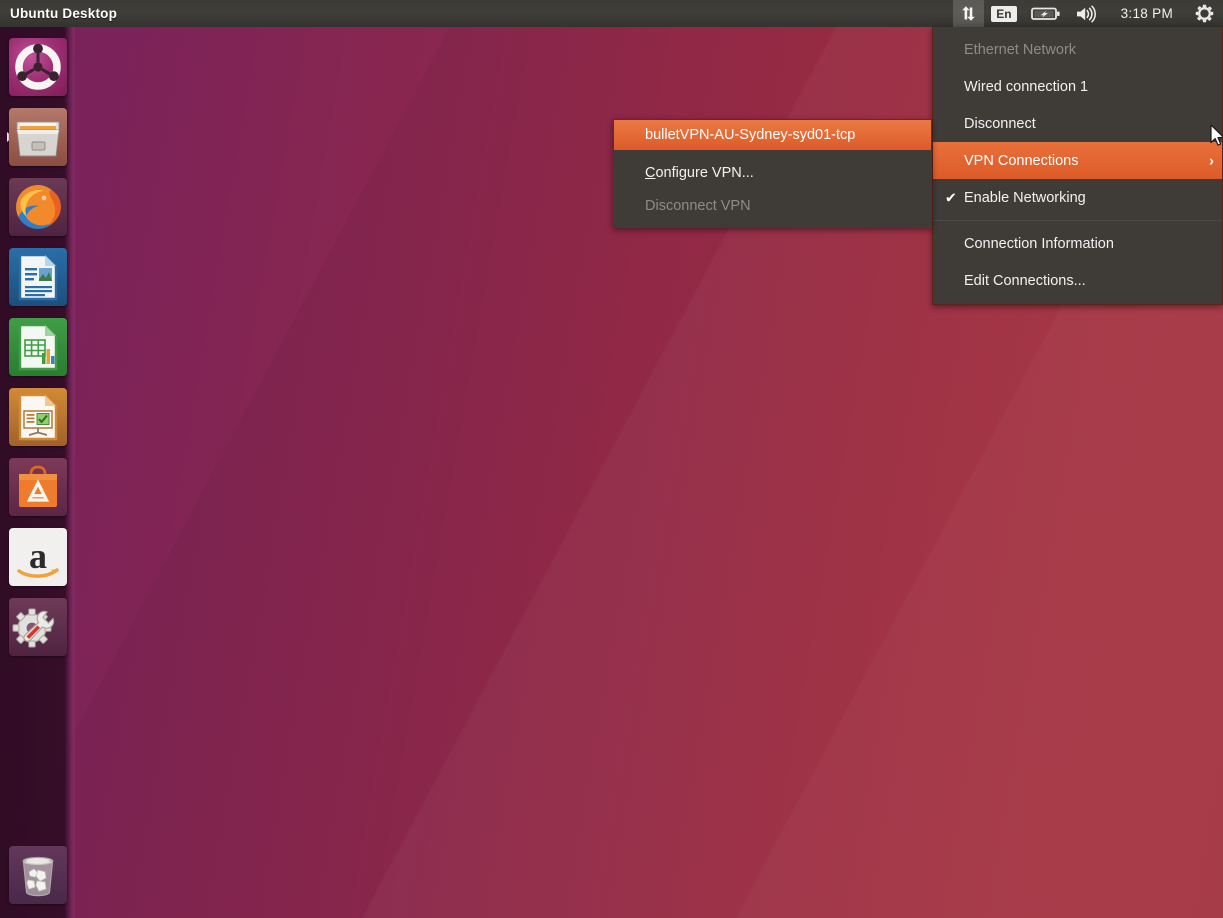  I want to click on firefox-icon, so click(37, 207).